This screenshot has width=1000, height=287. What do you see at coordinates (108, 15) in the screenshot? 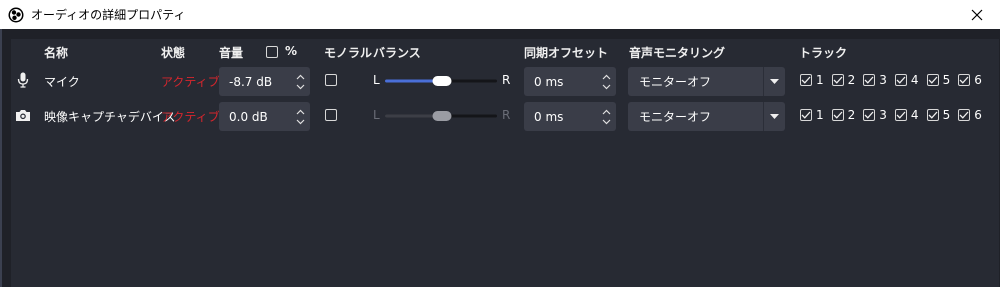
I see `window-title: オーディオの詳細プロパティ` at bounding box center [108, 15].